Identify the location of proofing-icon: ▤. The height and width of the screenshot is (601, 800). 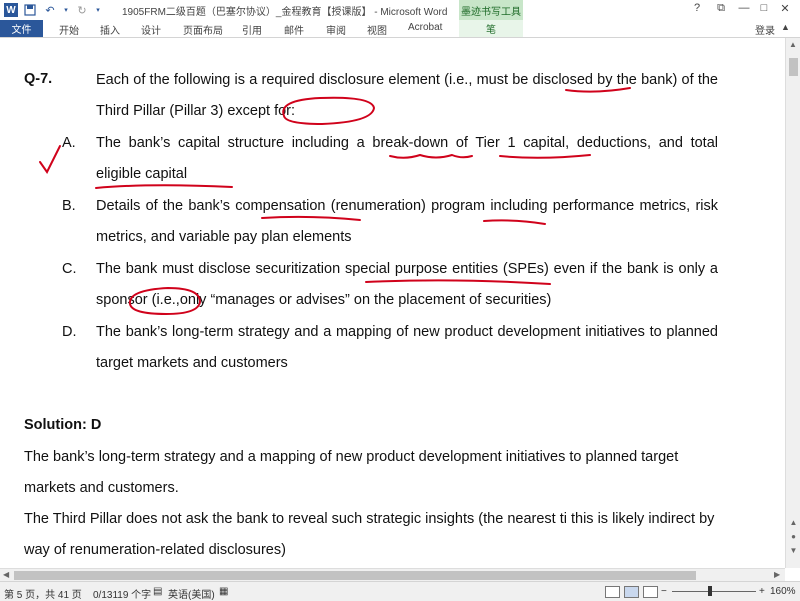
(157, 591).